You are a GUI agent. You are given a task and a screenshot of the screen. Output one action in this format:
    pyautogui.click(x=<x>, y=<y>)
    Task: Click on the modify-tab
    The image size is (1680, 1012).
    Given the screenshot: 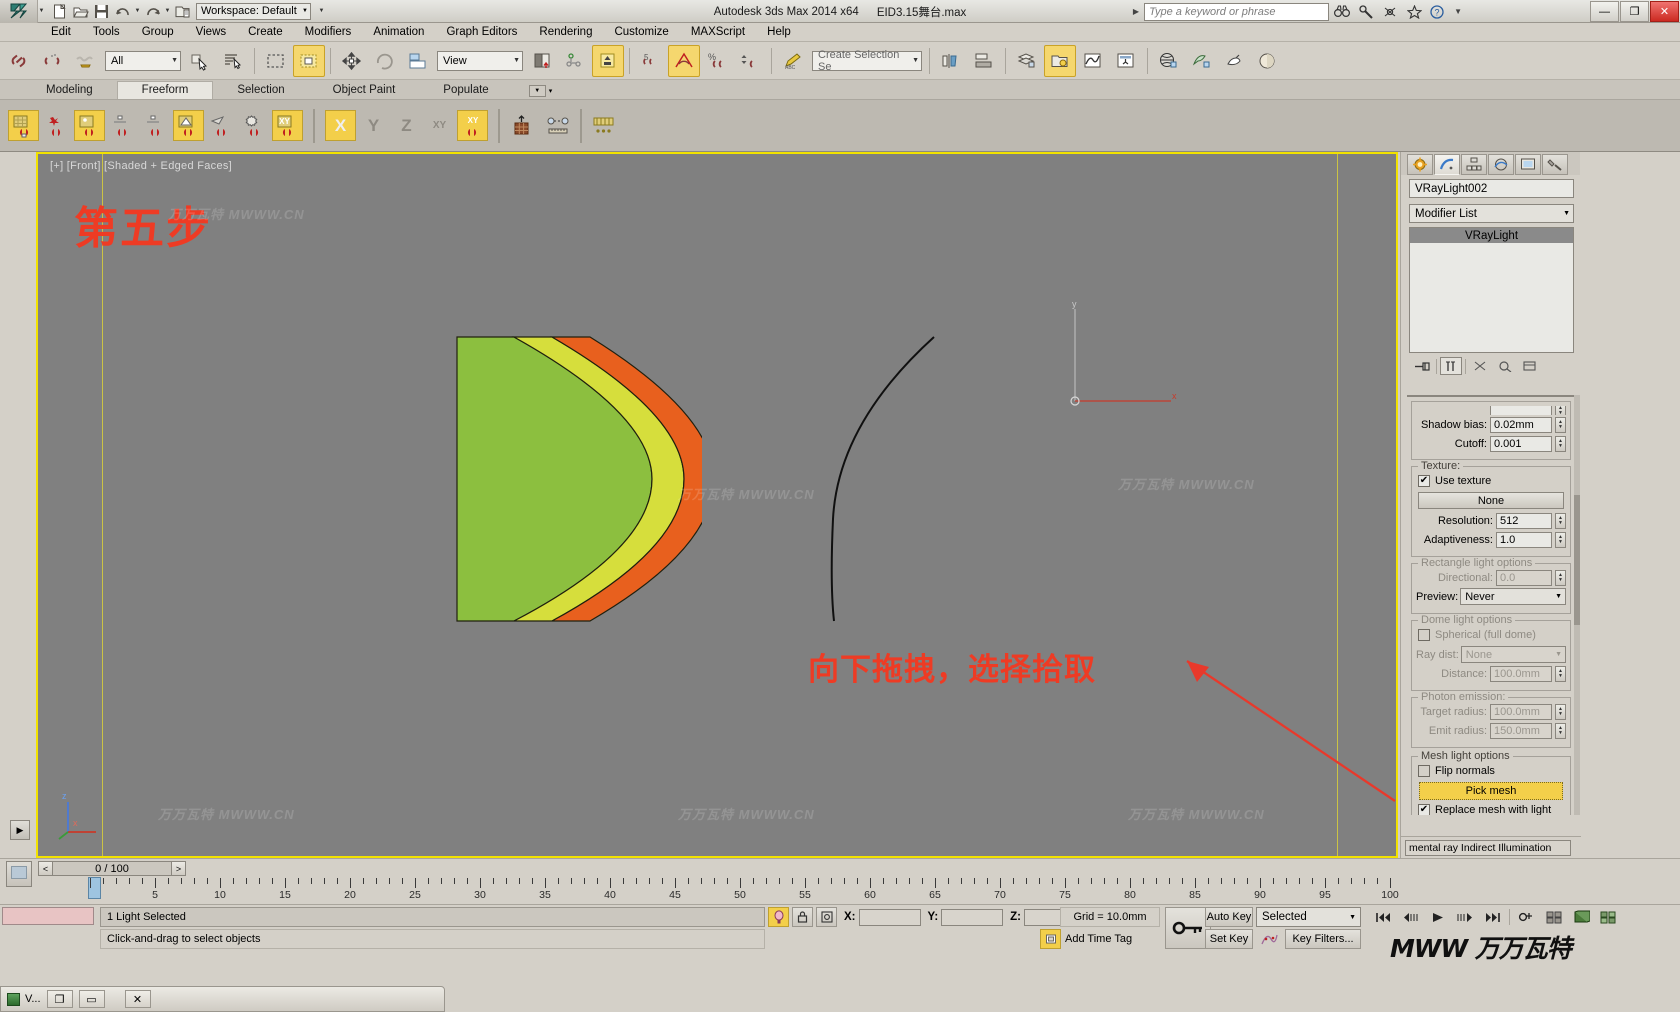 What is the action you would take?
    pyautogui.click(x=1447, y=164)
    